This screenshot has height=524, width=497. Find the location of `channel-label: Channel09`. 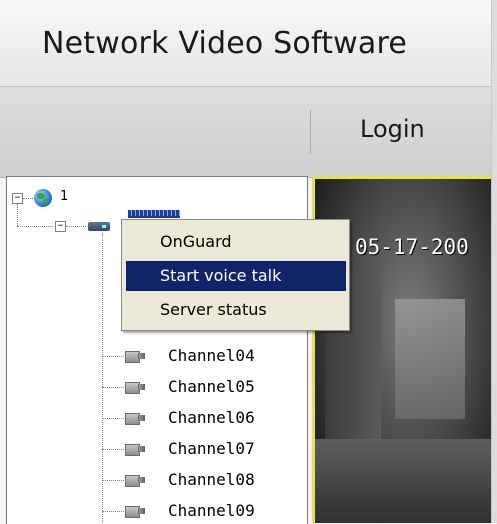

channel-label: Channel09 is located at coordinates (211, 510).